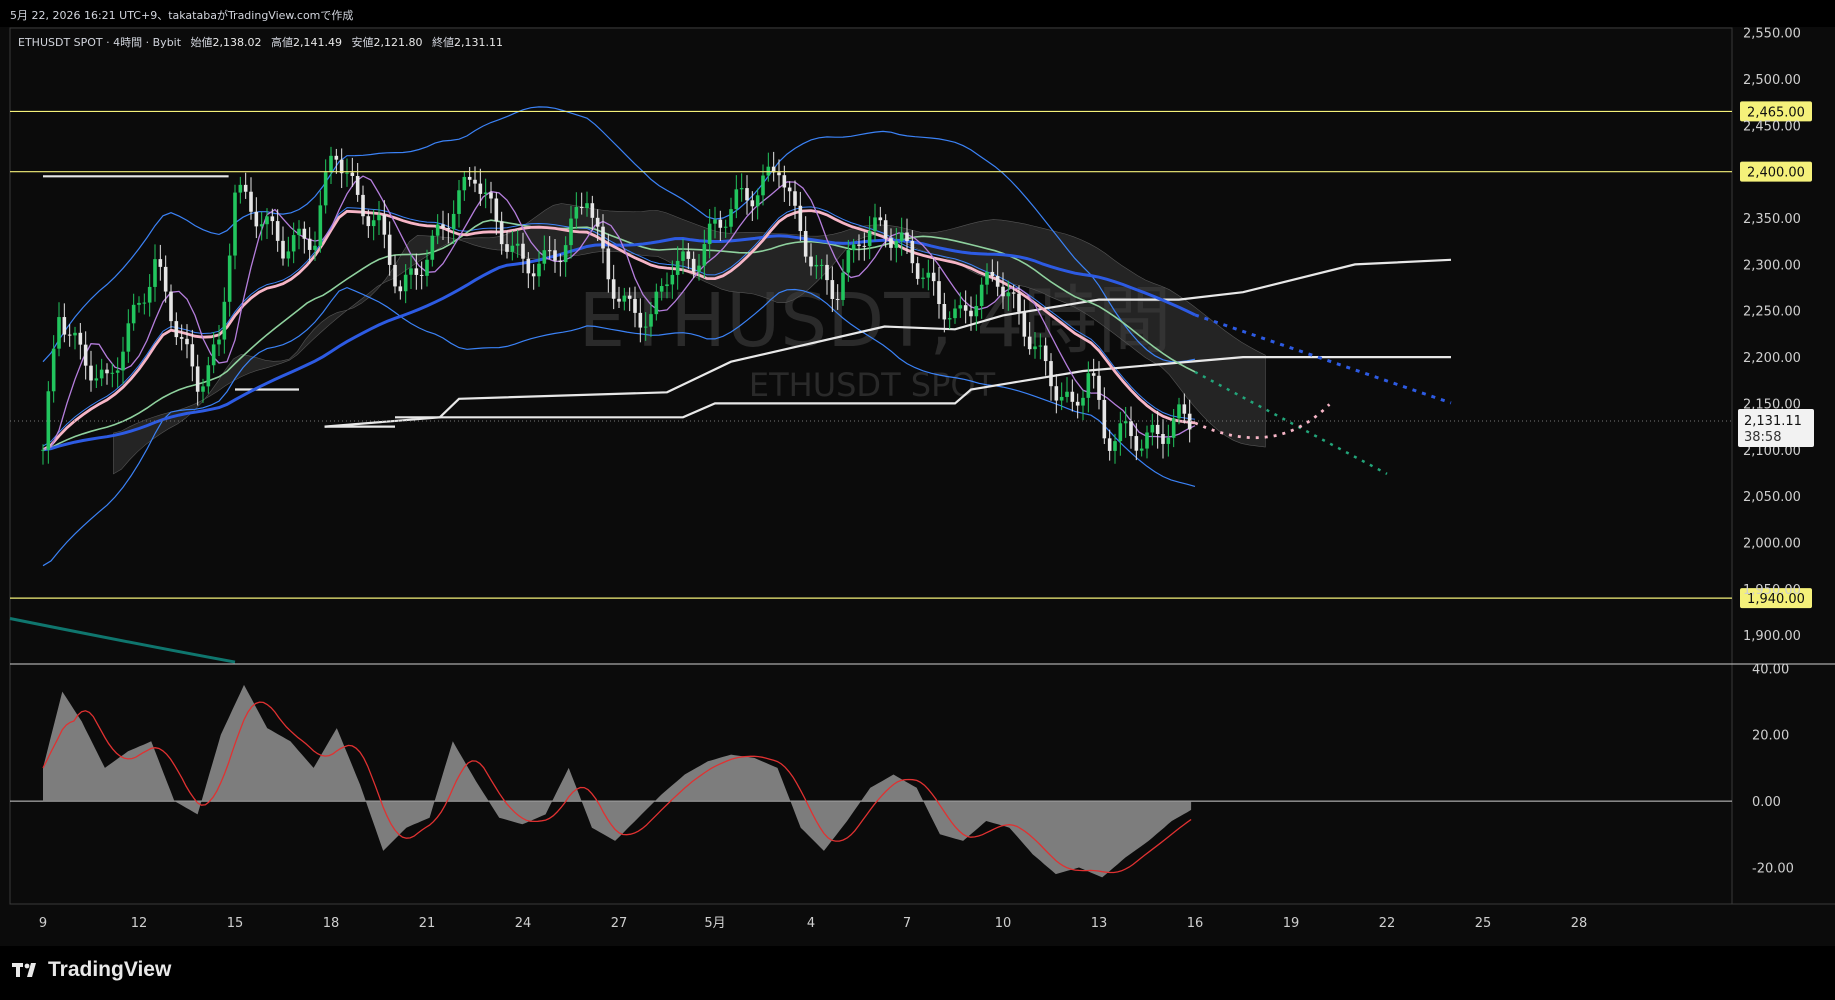  What do you see at coordinates (1772, 265) in the screenshot?
I see `price-tick-4: 2,300.00` at bounding box center [1772, 265].